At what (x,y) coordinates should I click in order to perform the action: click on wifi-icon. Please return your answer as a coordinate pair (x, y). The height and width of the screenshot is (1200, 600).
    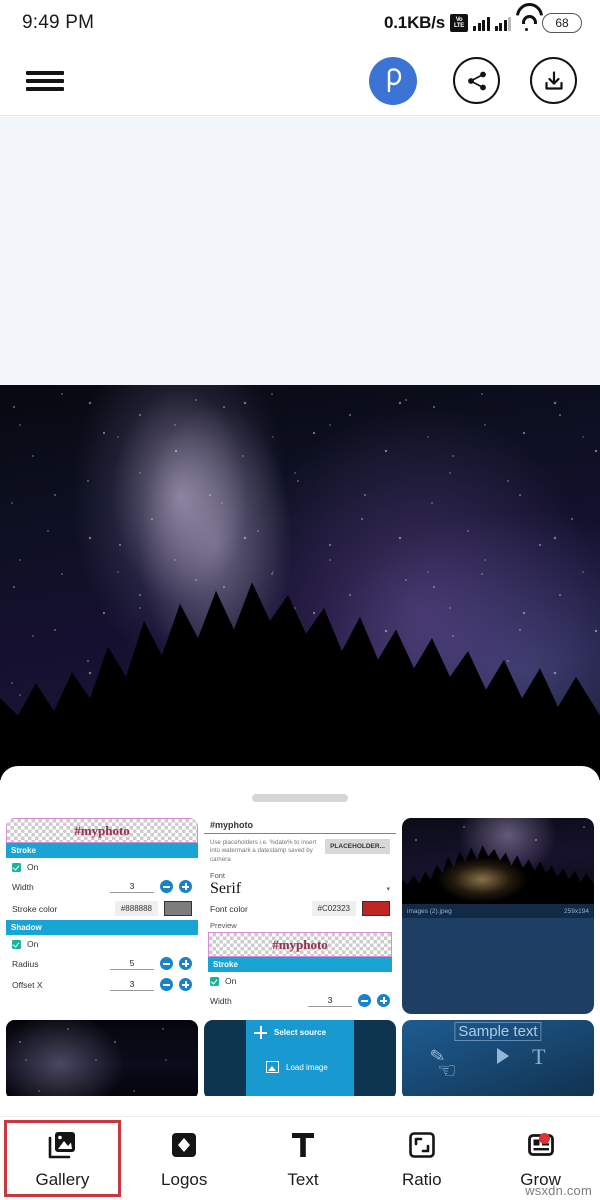
    Looking at the image, I should click on (526, 23).